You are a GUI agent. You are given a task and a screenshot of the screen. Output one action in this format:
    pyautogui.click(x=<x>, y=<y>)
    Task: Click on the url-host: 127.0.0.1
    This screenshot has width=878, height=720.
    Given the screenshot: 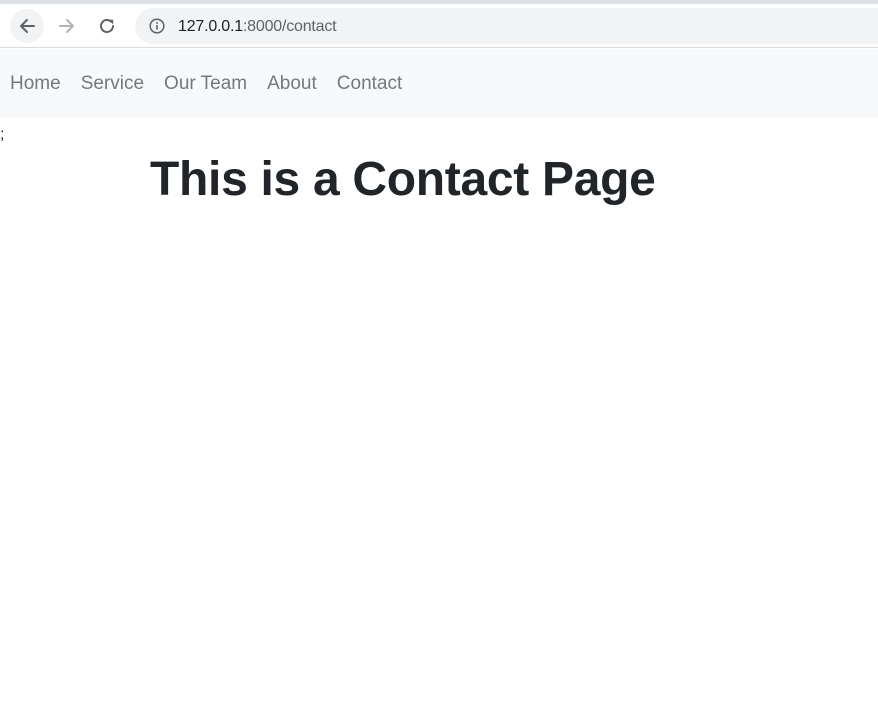 What is the action you would take?
    pyautogui.click(x=210, y=26)
    